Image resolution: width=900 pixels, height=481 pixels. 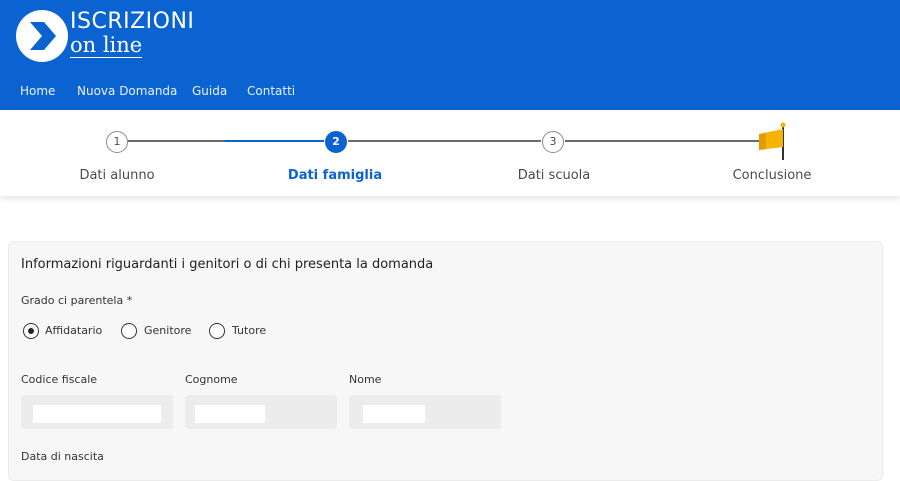 What do you see at coordinates (59, 379) in the screenshot?
I see `codice-fiscale-label: Codice fiscale` at bounding box center [59, 379].